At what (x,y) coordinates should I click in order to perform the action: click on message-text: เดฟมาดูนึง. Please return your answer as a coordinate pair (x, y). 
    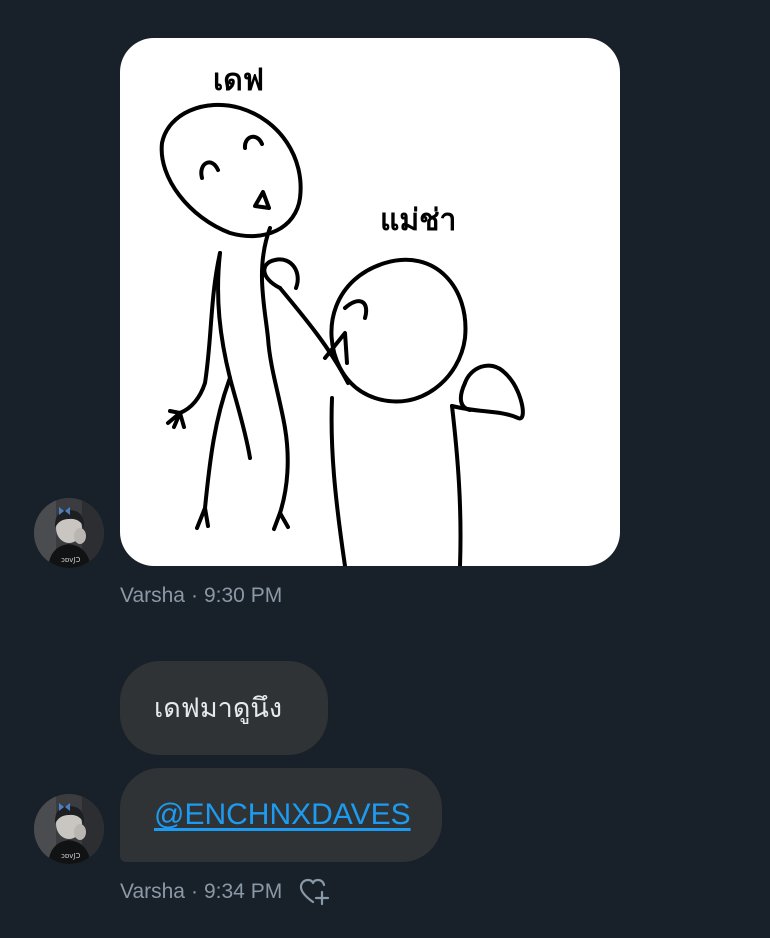
    Looking at the image, I should click on (218, 708).